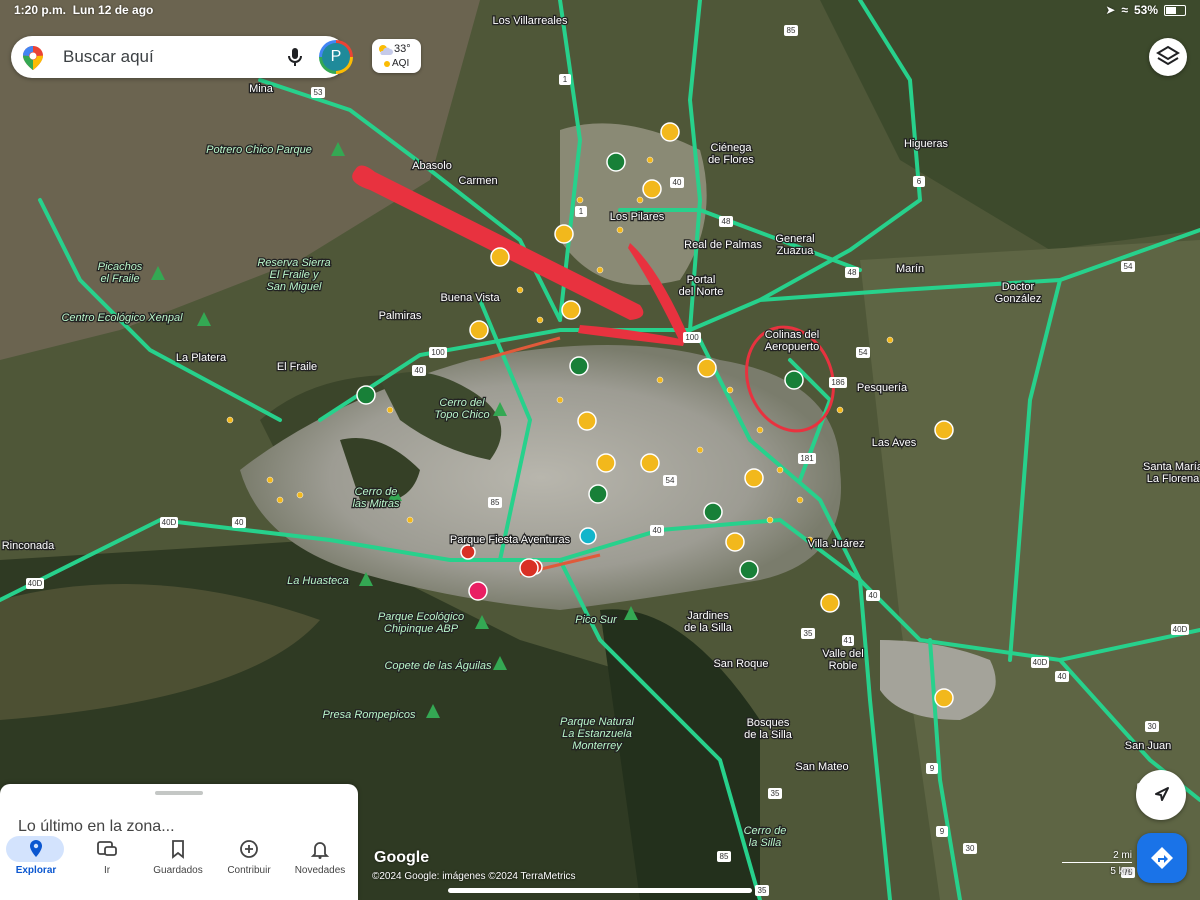 This screenshot has width=1200, height=900. What do you see at coordinates (1148, 746) in the screenshot?
I see `map-label-san-juan: San Juan` at bounding box center [1148, 746].